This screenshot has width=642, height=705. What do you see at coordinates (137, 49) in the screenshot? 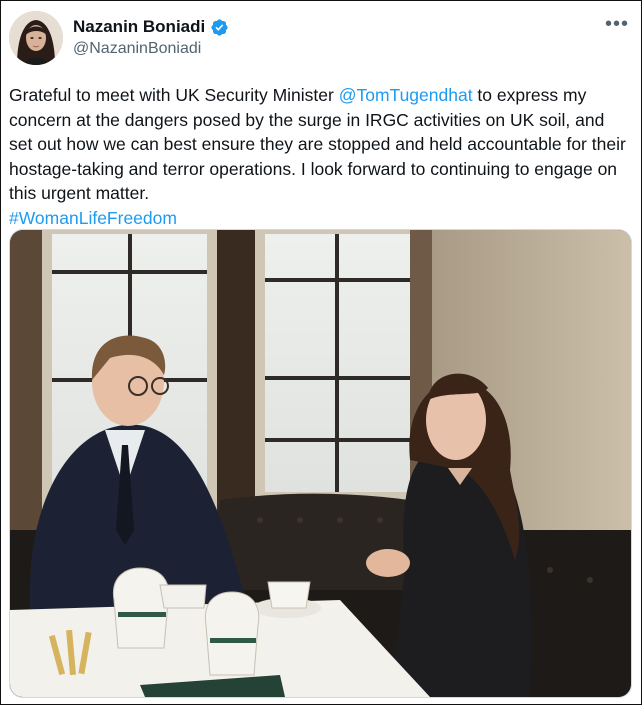
I see `author-handle: @NazaninBoniadi` at bounding box center [137, 49].